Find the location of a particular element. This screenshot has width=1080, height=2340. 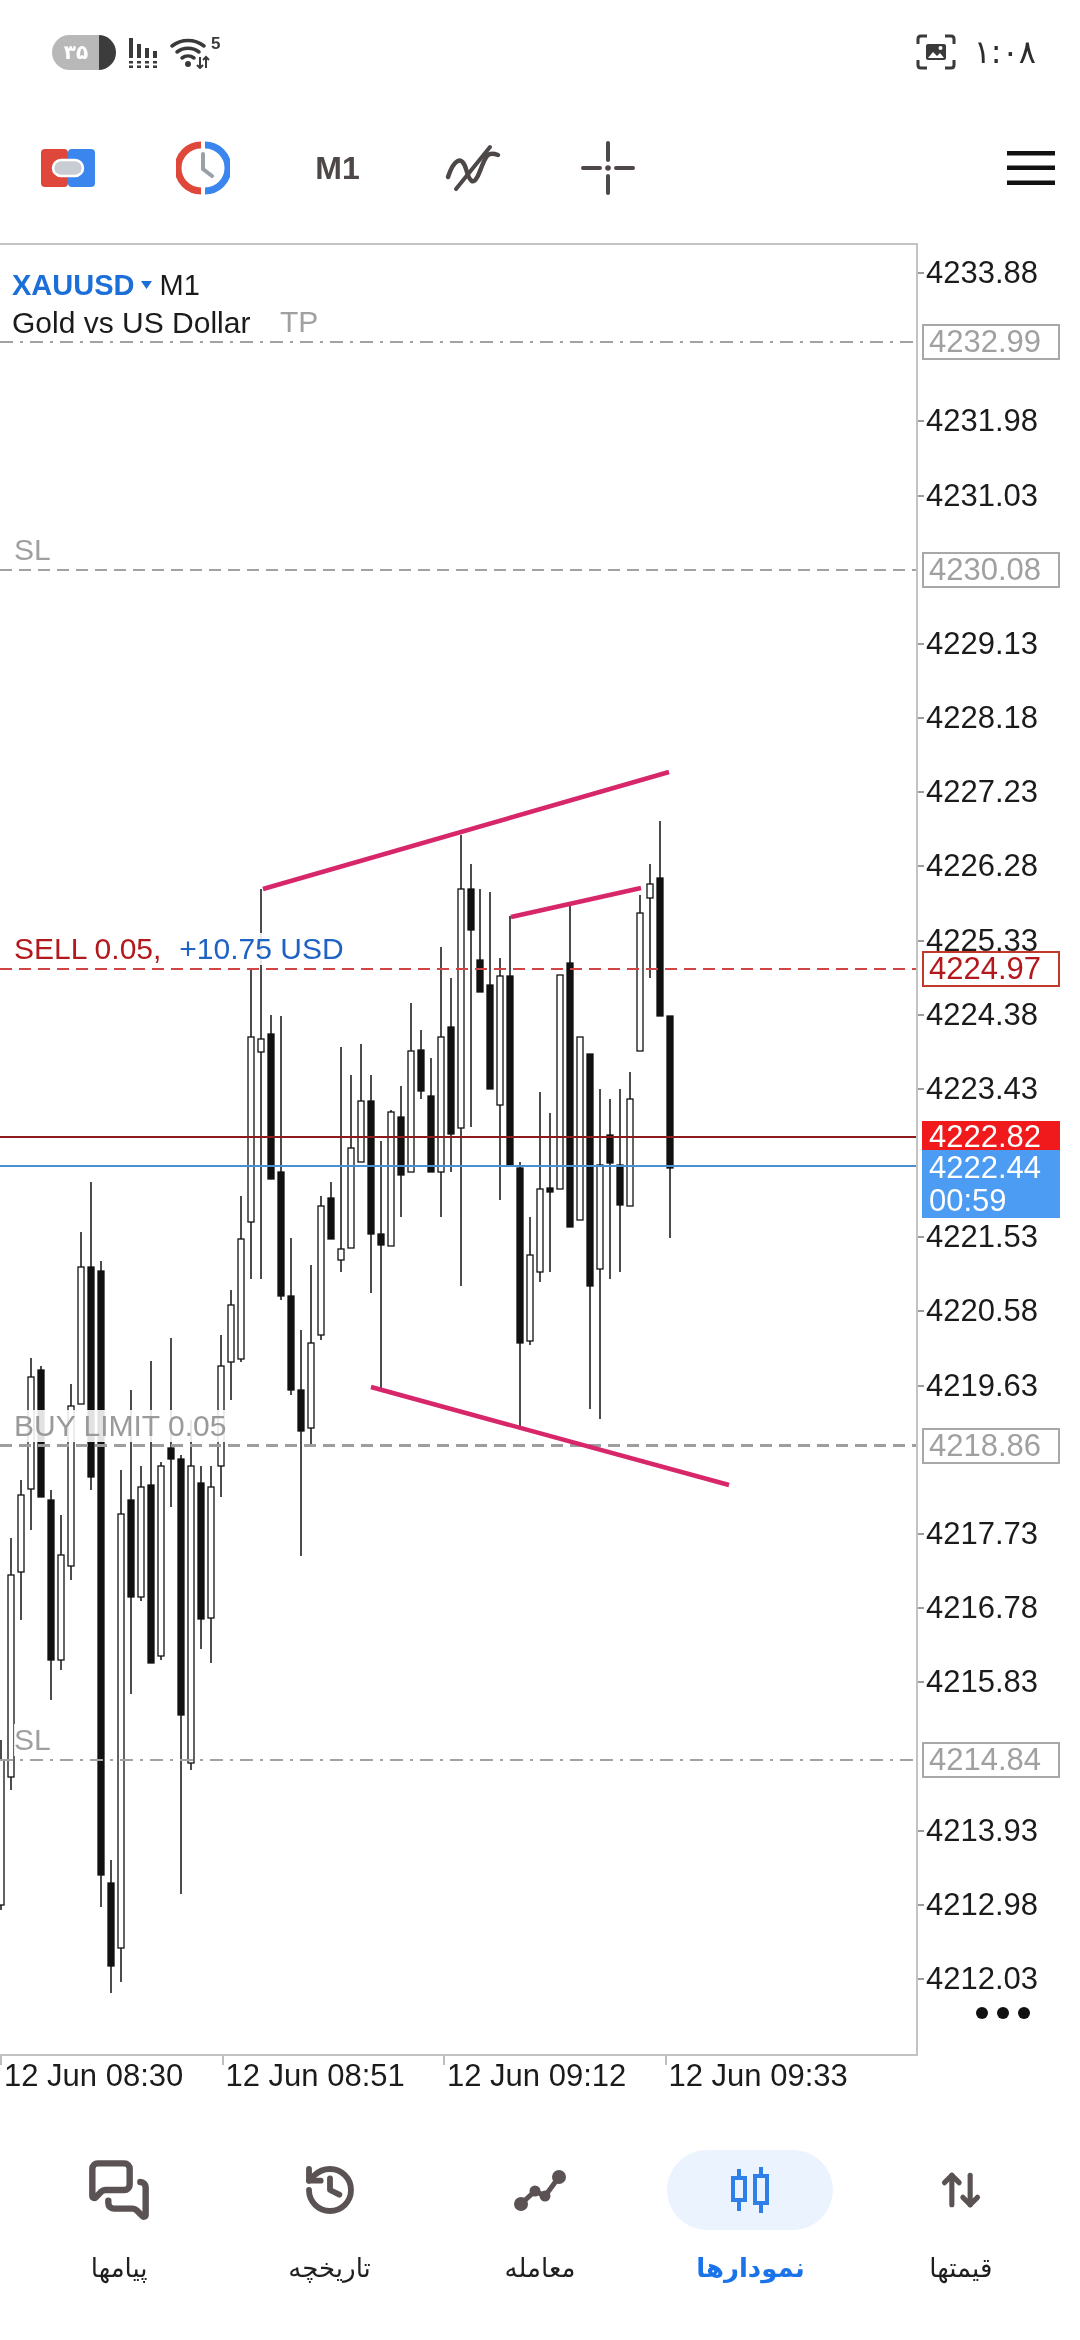

stop-loss-label: SL is located at coordinates (32, 1739).